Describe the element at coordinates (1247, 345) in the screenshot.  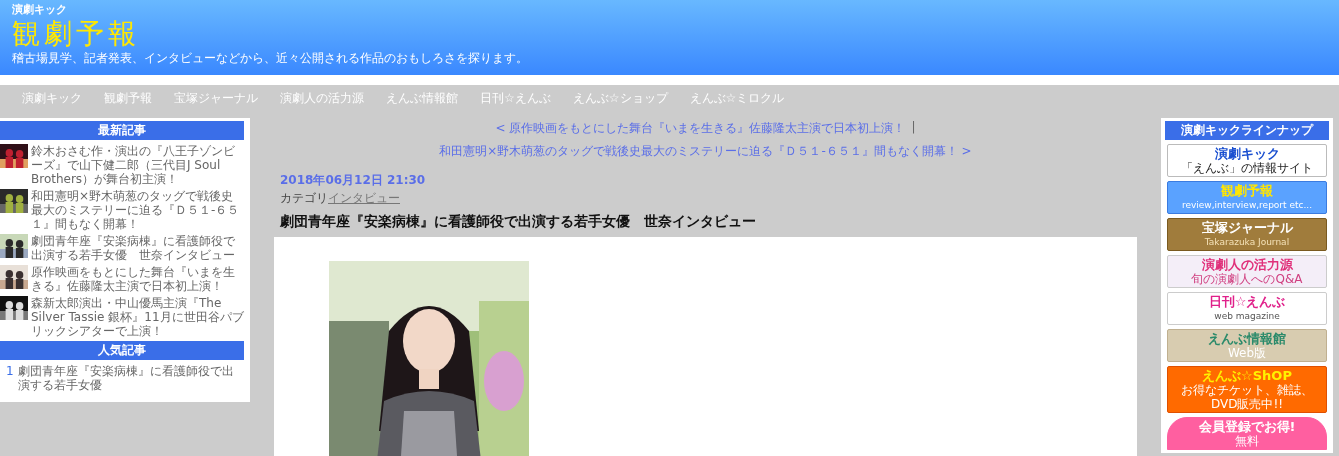
I see `banner-link: えんぶ情報館 Web版` at that location.